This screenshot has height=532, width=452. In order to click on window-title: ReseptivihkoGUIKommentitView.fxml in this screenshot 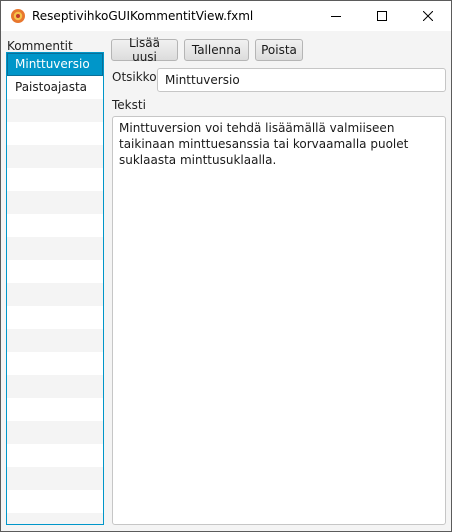, I will do `click(143, 16)`.